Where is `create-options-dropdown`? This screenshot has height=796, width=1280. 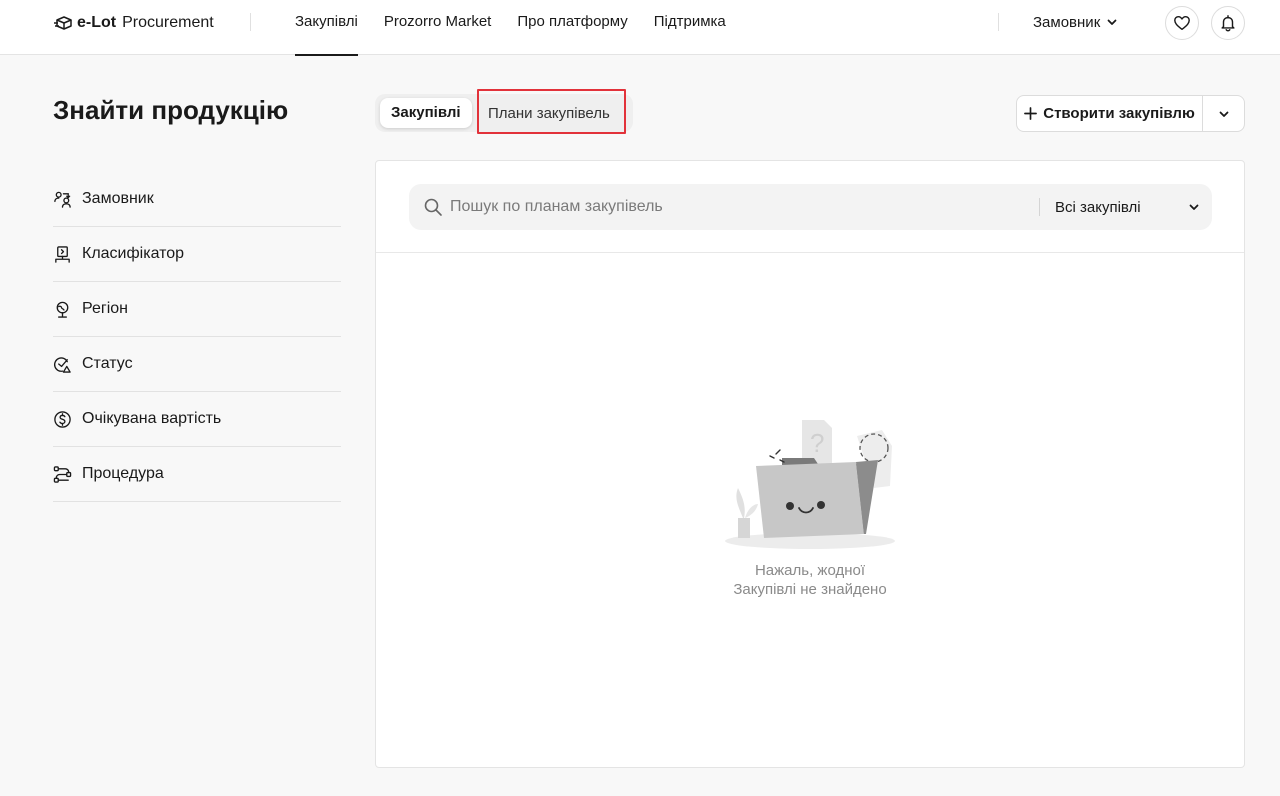
create-options-dropdown is located at coordinates (1223, 113).